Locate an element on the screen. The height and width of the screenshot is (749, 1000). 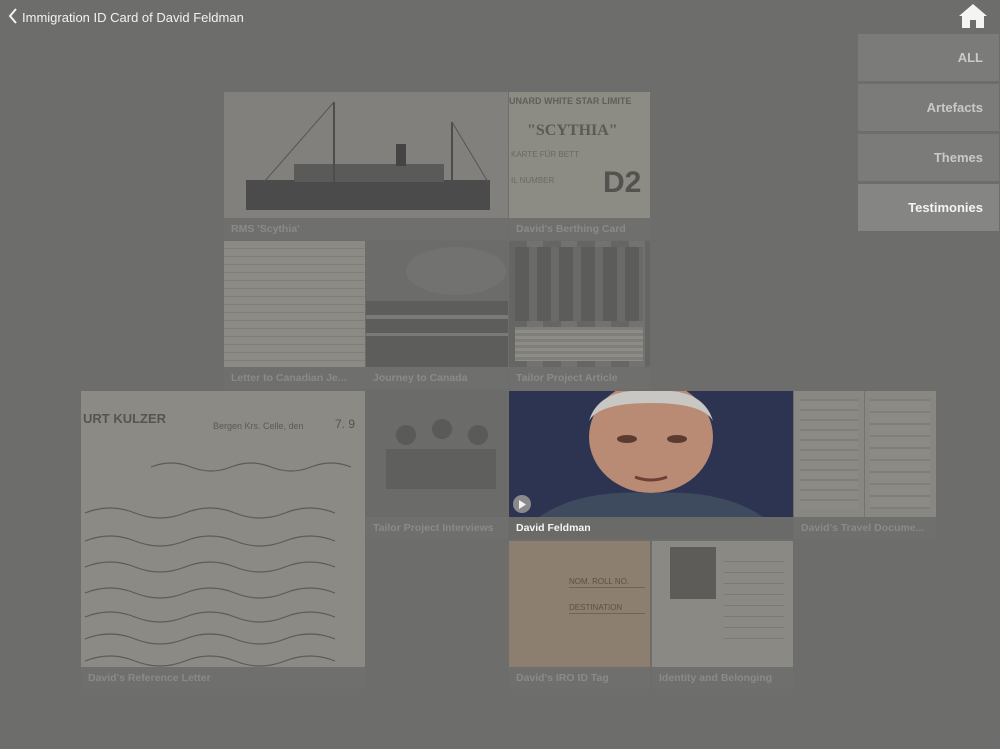
tile-caption: Identity and Belonging is located at coordinates (722, 678).